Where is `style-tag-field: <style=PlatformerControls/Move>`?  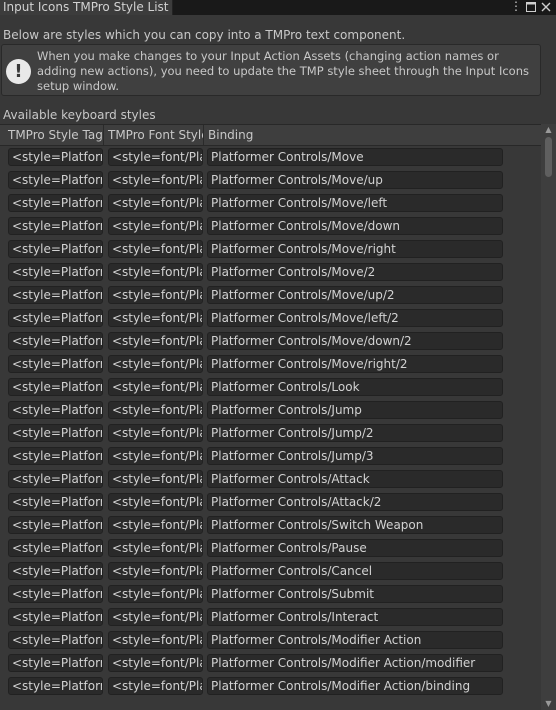
style-tag-field: <style=PlatformerControls/Move> is located at coordinates (55, 157).